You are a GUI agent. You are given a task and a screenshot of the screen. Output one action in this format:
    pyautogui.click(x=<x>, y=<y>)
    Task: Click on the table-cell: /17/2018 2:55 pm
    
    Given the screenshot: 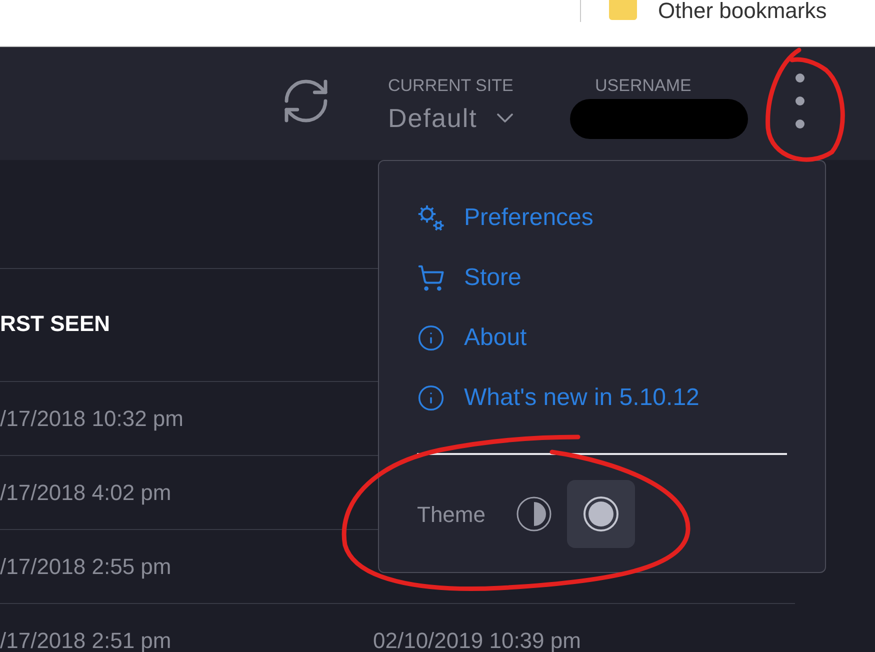 What is the action you would take?
    pyautogui.click(x=86, y=566)
    